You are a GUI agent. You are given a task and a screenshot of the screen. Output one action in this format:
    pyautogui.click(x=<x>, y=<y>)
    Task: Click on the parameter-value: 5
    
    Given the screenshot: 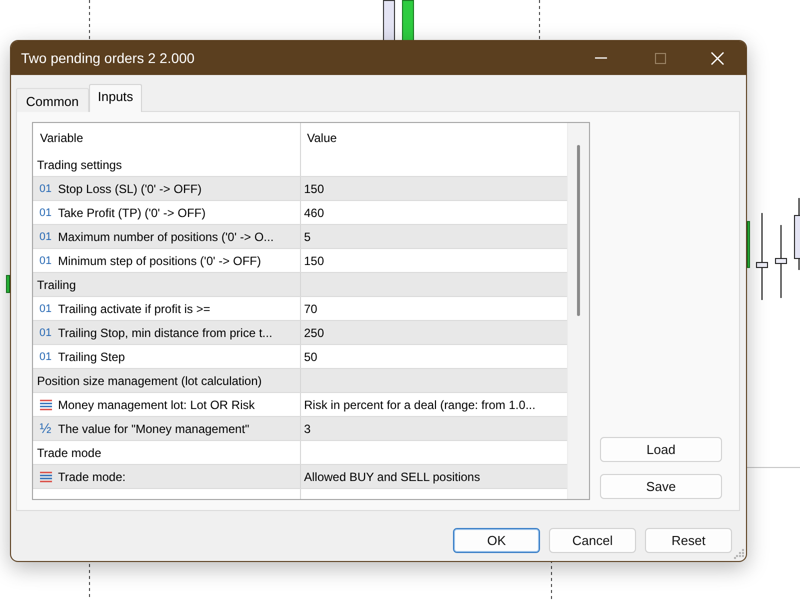 What is the action you would take?
    pyautogui.click(x=307, y=237)
    